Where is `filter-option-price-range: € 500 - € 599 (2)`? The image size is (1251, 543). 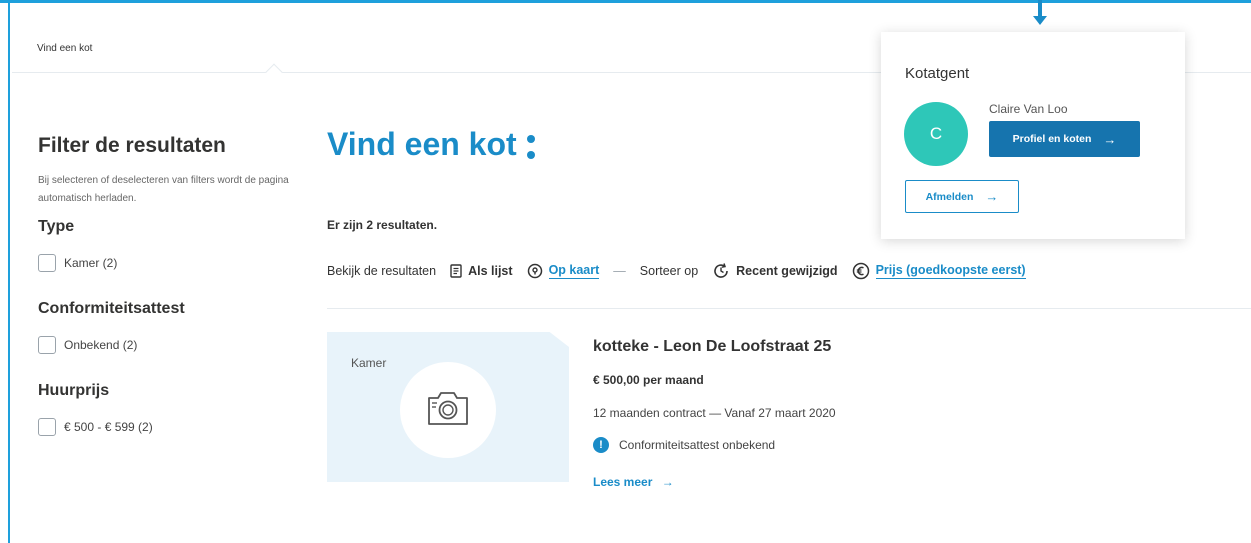
filter-option-price-range: € 500 - € 599 (2) is located at coordinates (169, 427).